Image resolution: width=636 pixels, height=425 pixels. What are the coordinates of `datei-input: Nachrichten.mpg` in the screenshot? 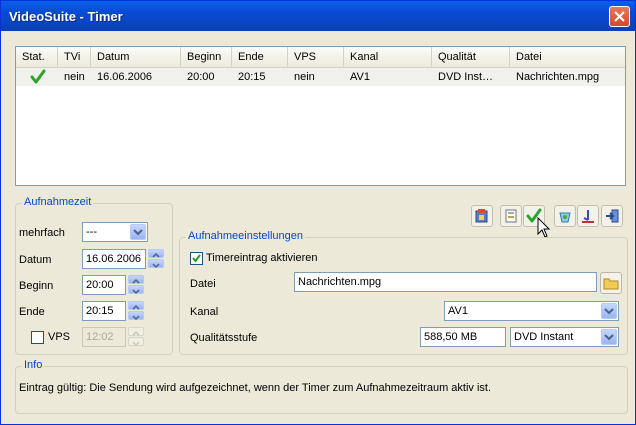 It's located at (445, 282).